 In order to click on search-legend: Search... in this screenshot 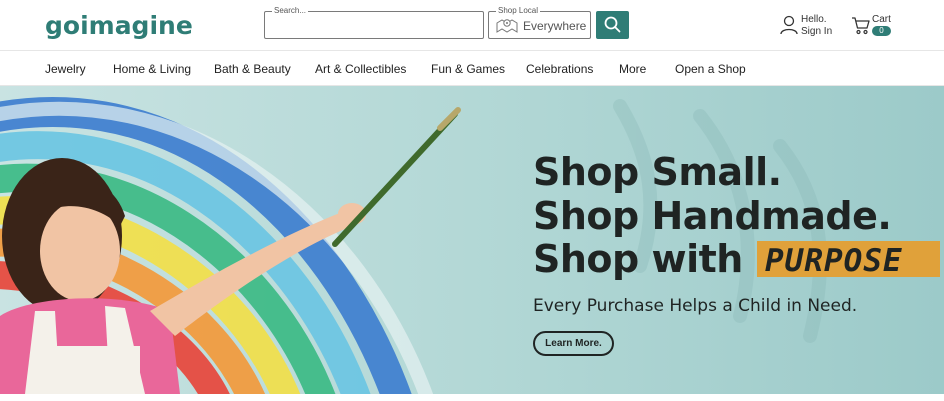, I will do `click(290, 10)`.